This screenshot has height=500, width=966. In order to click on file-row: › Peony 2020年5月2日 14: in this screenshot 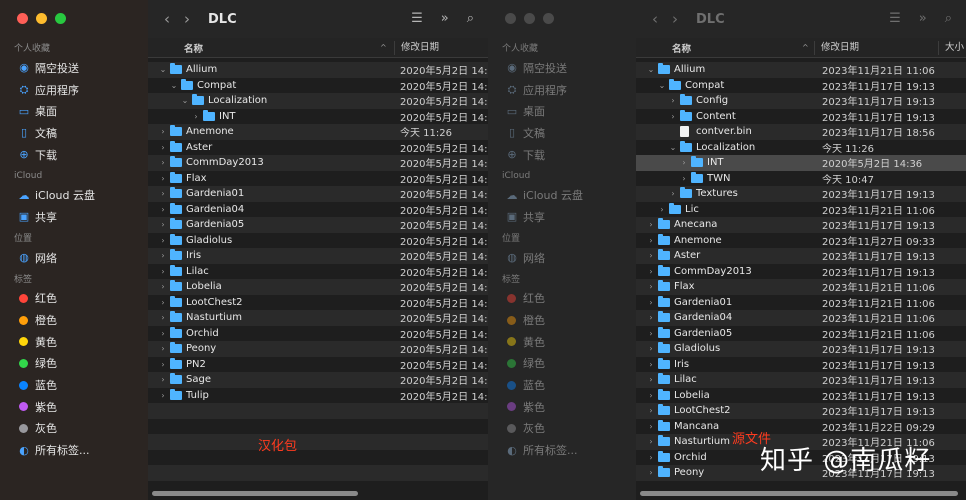, I will do `click(318, 349)`.